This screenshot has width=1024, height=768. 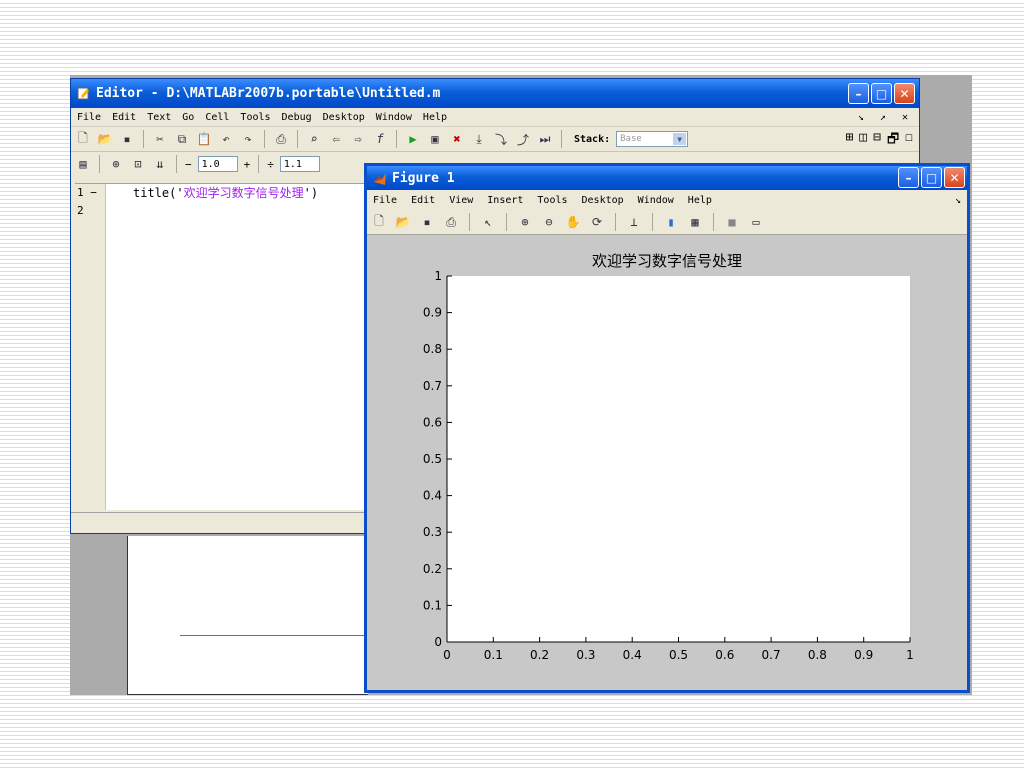 What do you see at coordinates (432, 532) in the screenshot?
I see `y-tick-label: 0.3` at bounding box center [432, 532].